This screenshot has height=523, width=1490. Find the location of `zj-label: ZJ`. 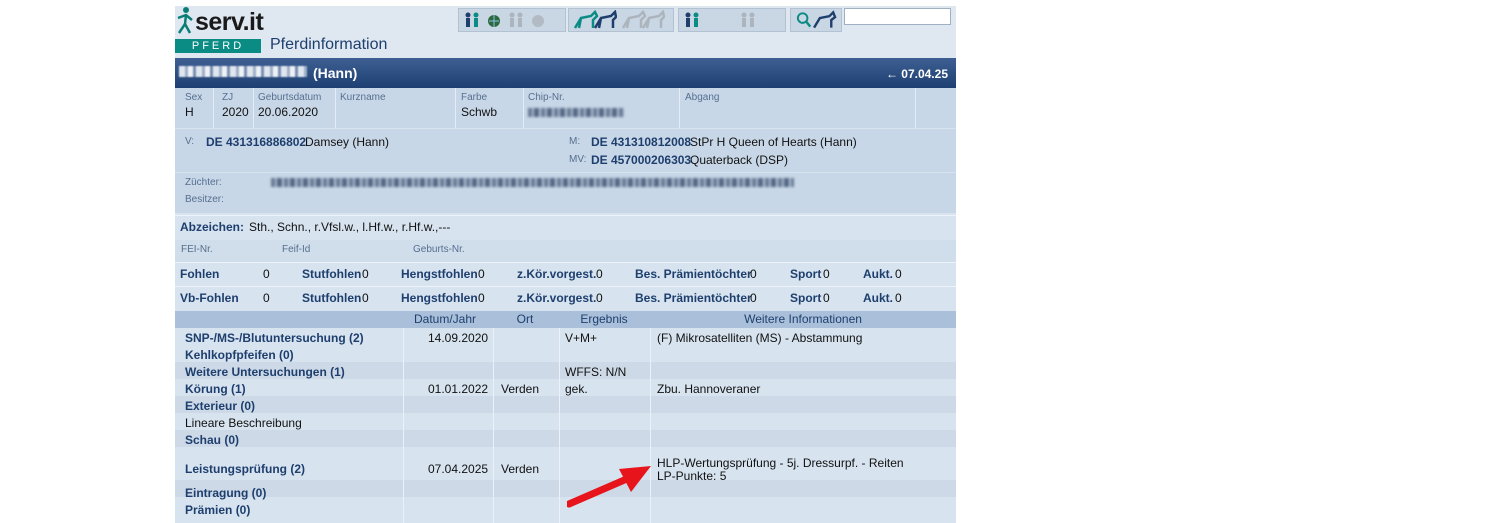

zj-label: ZJ is located at coordinates (228, 97).